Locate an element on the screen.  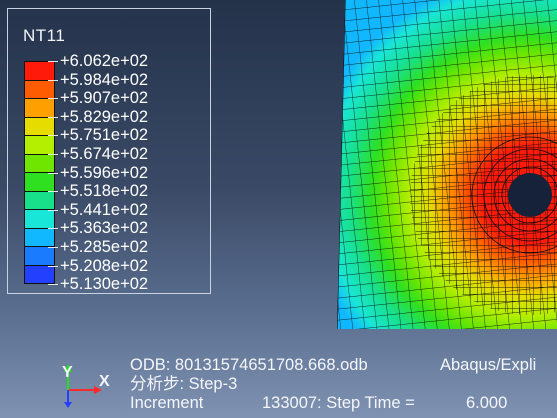
legend-label: +5.984e+02 is located at coordinates (98, 79).